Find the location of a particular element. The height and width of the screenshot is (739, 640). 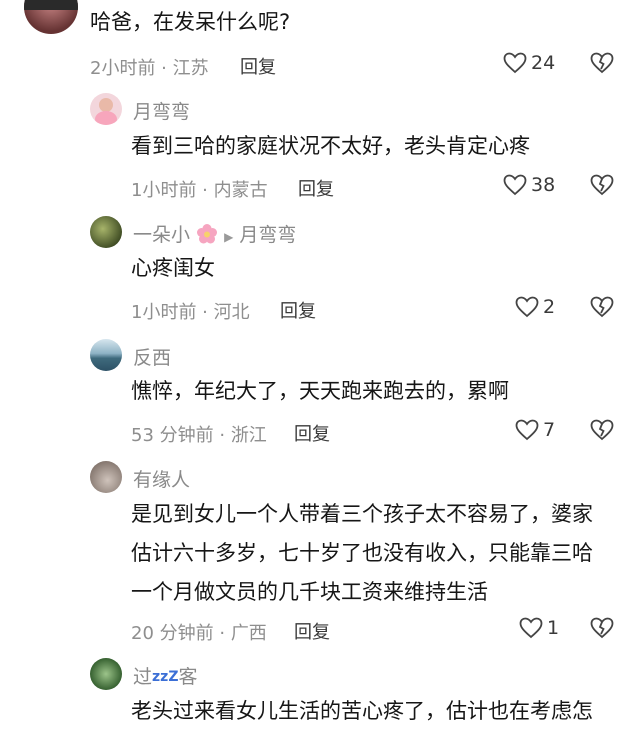

comment-location: 广西 is located at coordinates (248, 633).